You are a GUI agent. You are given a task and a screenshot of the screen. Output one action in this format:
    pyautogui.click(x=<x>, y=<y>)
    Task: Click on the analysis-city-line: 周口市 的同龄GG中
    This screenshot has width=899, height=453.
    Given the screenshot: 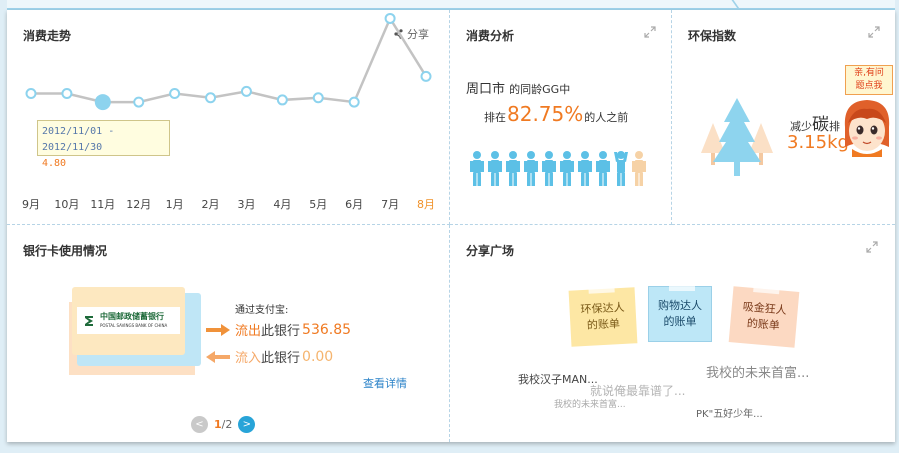 What is the action you would take?
    pyautogui.click(x=518, y=87)
    